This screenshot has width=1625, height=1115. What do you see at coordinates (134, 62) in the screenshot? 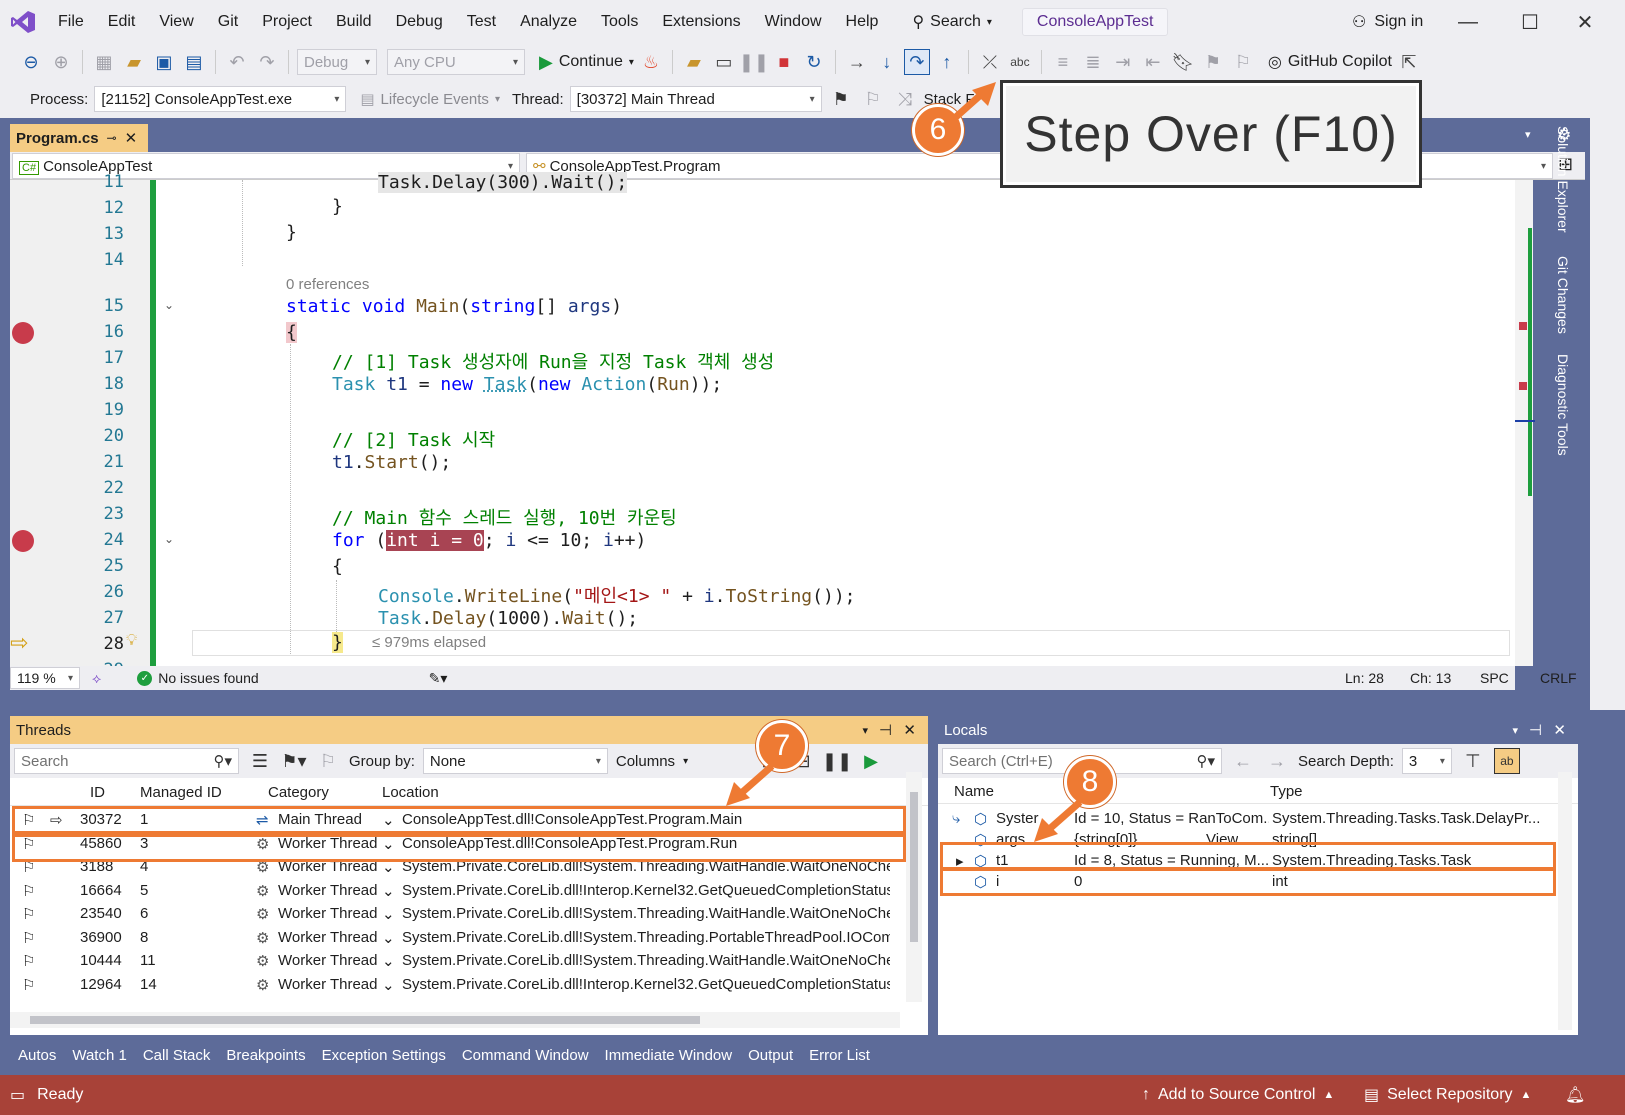
I see `open-folder-icon: ▰` at bounding box center [134, 62].